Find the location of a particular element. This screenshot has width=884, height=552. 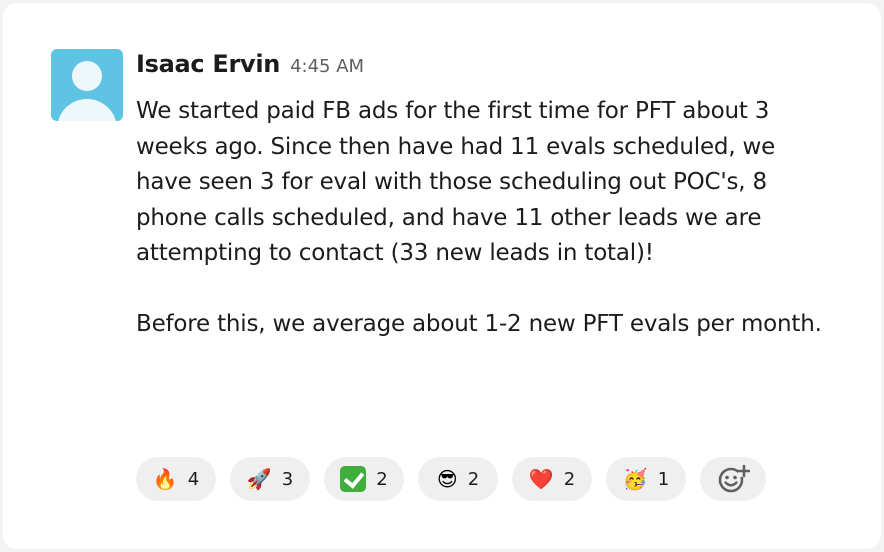

reaction-fire: 🔥 4 is located at coordinates (176, 479).